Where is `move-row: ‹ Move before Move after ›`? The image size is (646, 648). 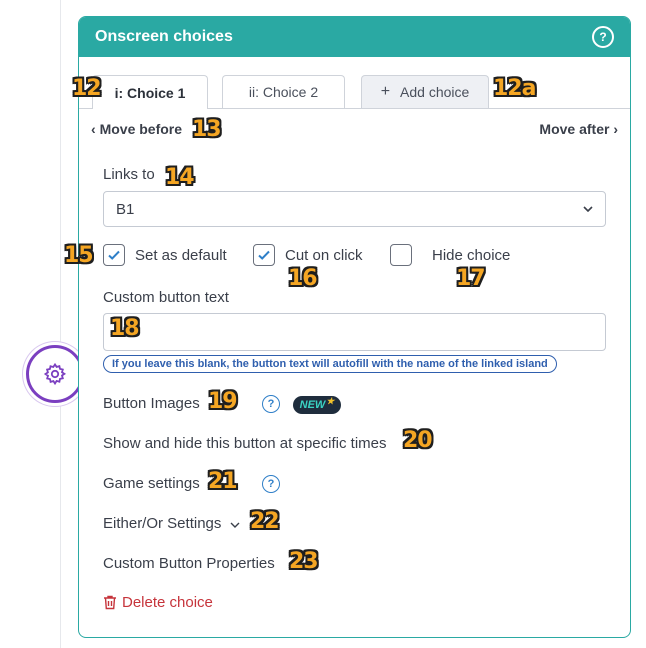 move-row: ‹ Move before Move after › is located at coordinates (354, 131).